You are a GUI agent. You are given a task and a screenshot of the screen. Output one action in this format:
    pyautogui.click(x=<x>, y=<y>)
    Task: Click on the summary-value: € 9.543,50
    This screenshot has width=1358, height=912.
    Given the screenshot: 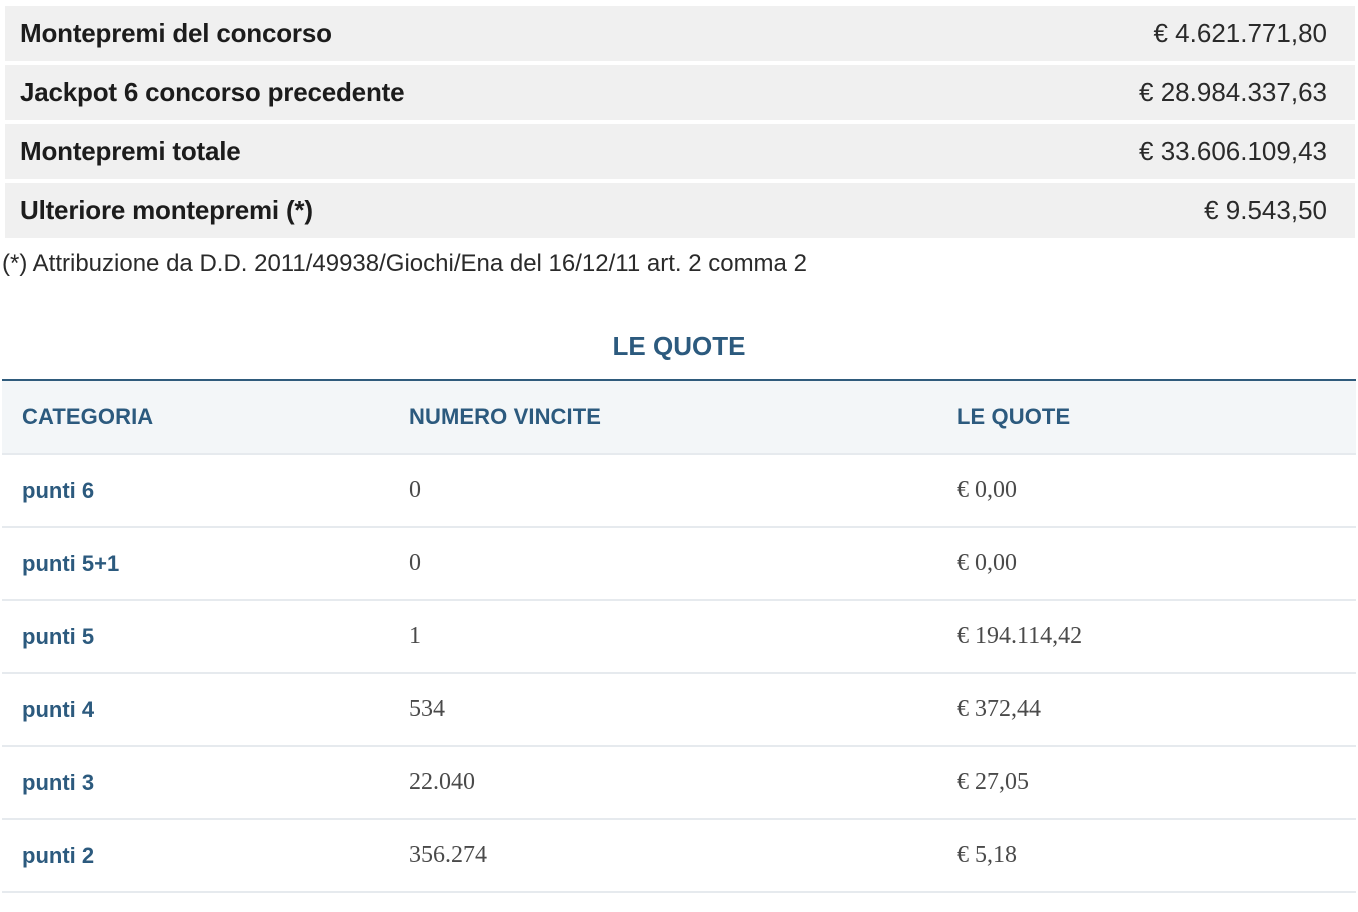 What is the action you would take?
    pyautogui.click(x=1265, y=210)
    